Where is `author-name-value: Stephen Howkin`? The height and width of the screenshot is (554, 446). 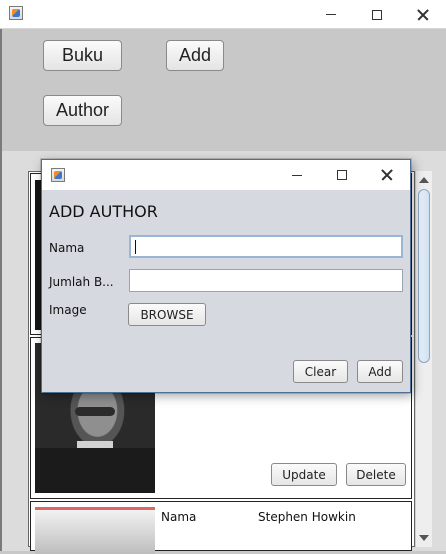
author-name-value: Stephen Howkin is located at coordinates (307, 517).